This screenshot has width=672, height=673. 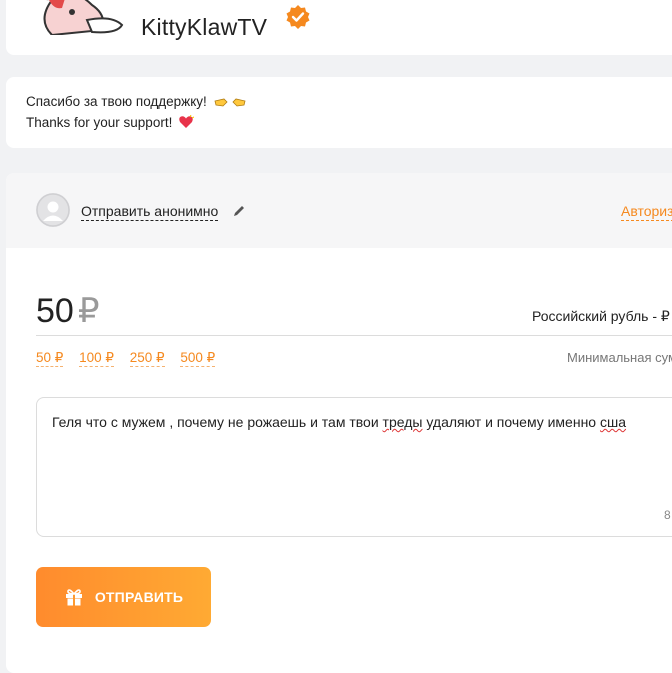 I want to click on pointing-hands-icon, so click(x=230, y=102).